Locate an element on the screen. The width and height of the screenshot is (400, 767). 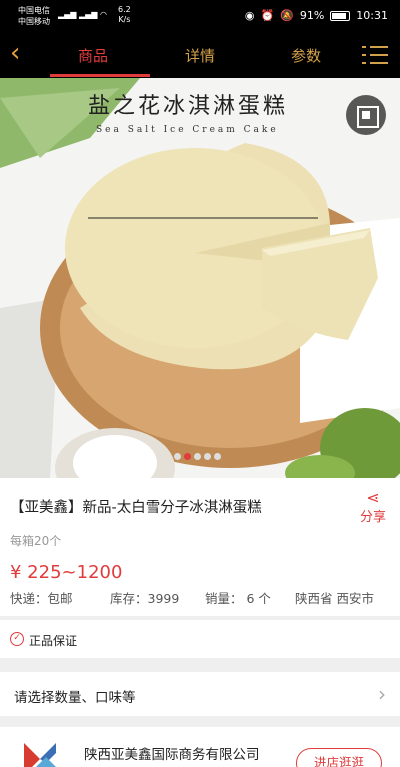
active-tab-indicator is located at coordinates (100, 75).